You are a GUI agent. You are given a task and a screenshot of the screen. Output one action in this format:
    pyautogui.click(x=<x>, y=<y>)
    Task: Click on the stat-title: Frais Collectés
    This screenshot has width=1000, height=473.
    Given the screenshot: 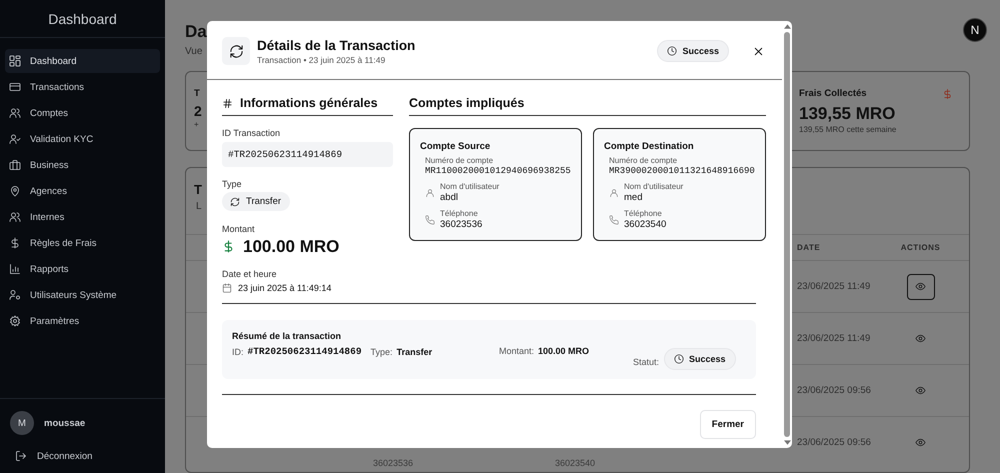 What is the action you would take?
    pyautogui.click(x=833, y=94)
    